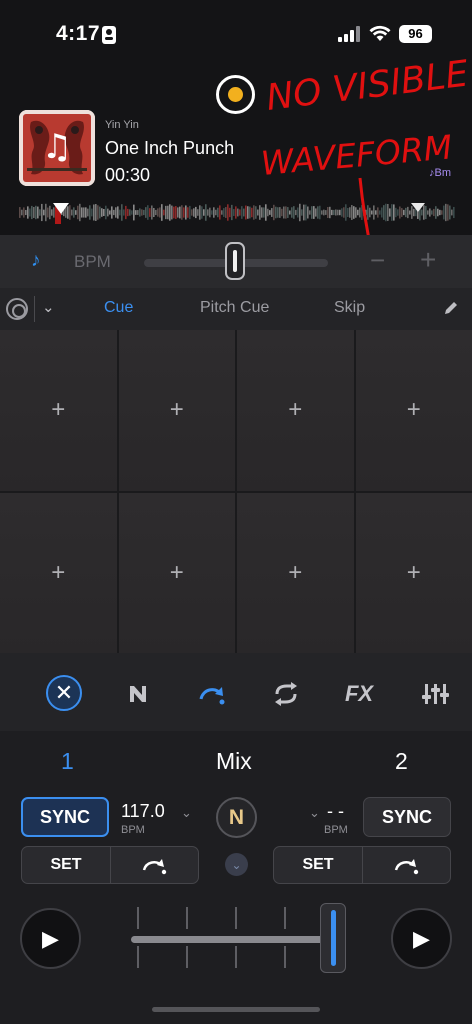  What do you see at coordinates (65, 817) in the screenshot?
I see `deck-1-sync-button: SYNC` at bounding box center [65, 817].